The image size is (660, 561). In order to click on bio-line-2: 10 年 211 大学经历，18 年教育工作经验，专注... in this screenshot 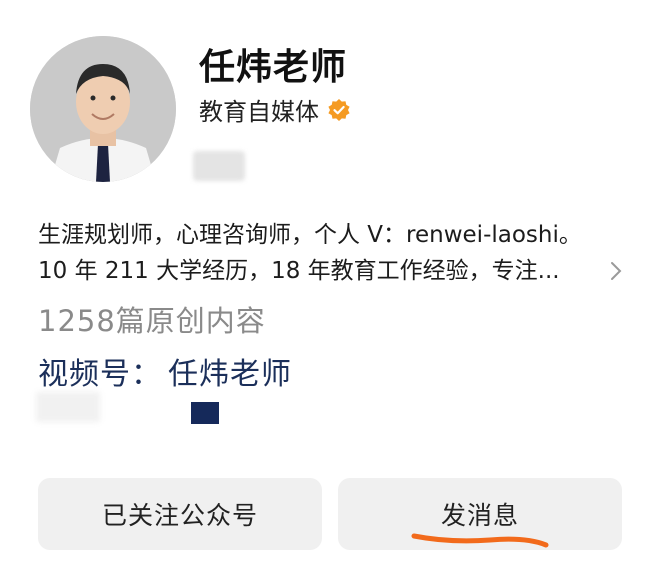, I will do `click(299, 271)`.